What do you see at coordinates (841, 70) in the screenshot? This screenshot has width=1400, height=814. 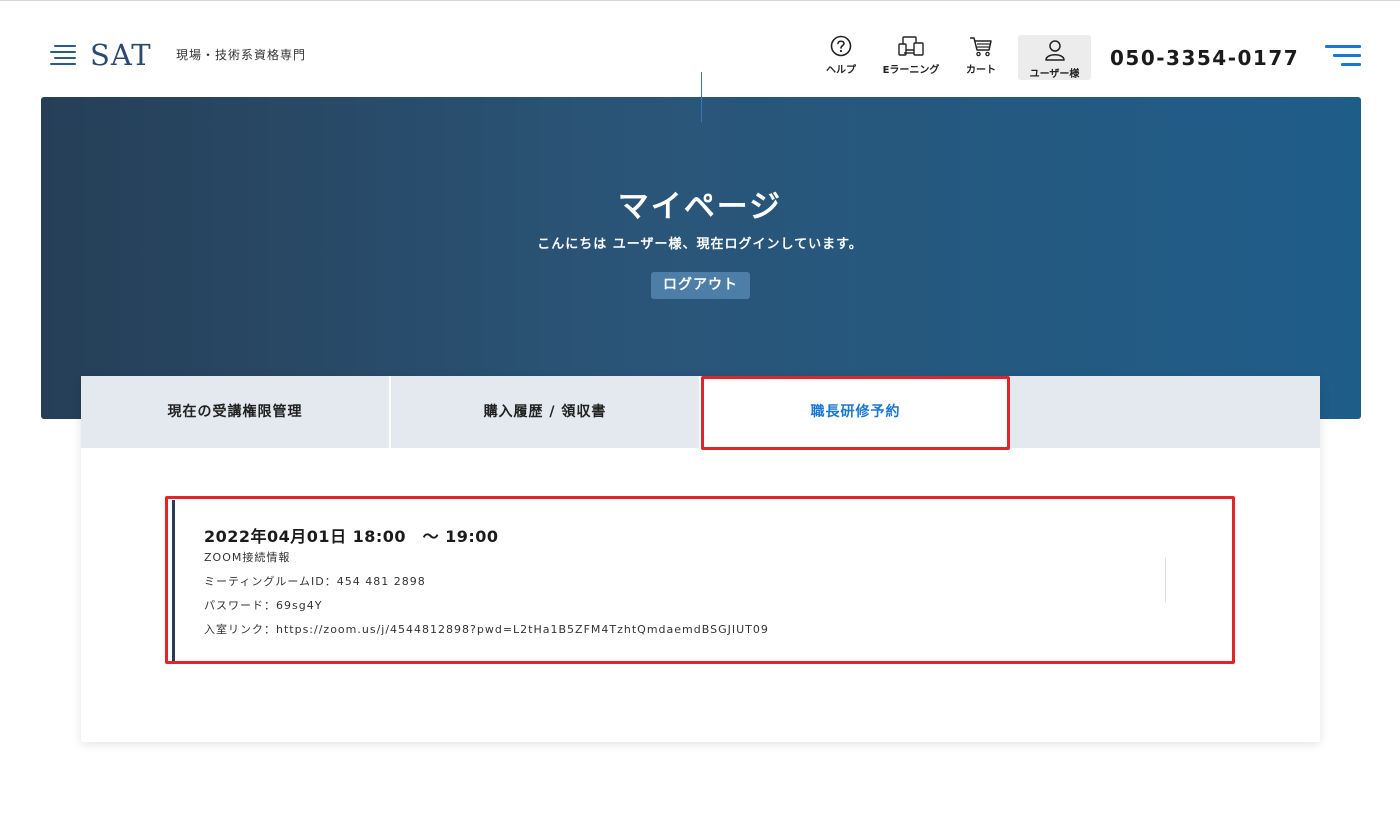 I see `help-label: ヘルプ` at bounding box center [841, 70].